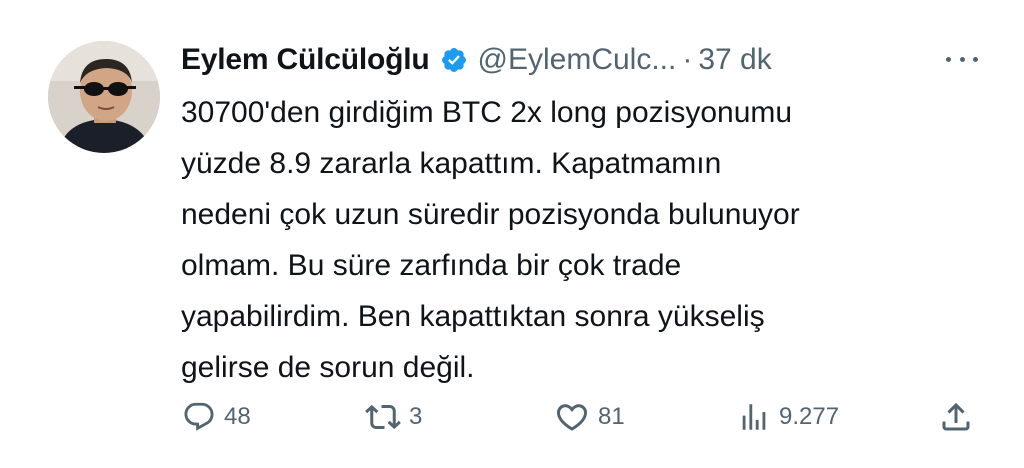  Describe the element at coordinates (809, 416) in the screenshot. I see `views-count: 9.277` at that location.